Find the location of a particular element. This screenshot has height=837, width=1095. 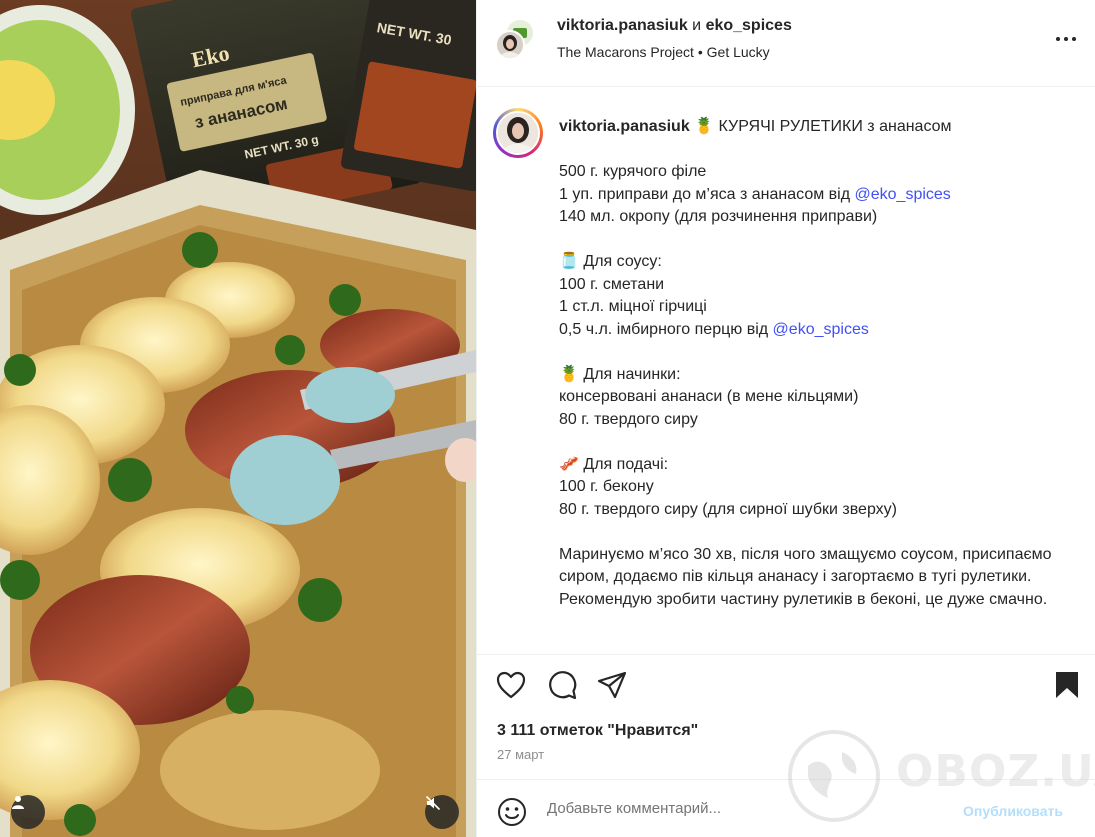

caption-line: 1 ст.л. міцної гірчиці is located at coordinates (633, 306).